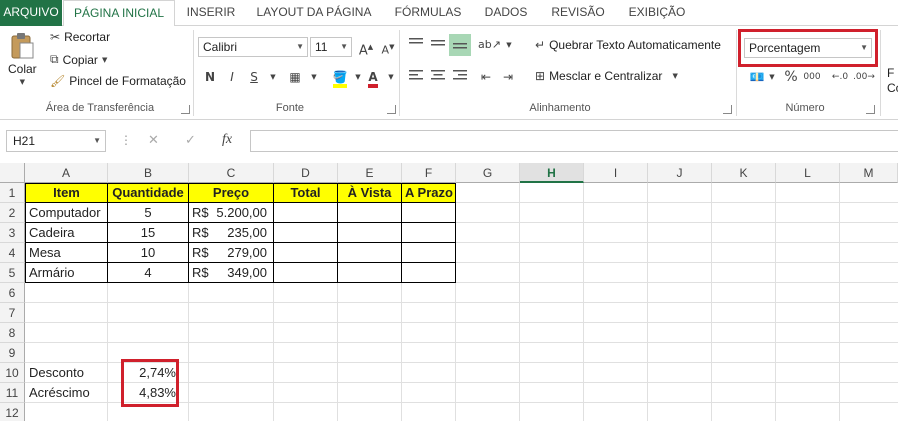 This screenshot has height=421, width=898. I want to click on merge-center-button: ⊞ Mesclar e Centralizar ▼, so click(606, 76).